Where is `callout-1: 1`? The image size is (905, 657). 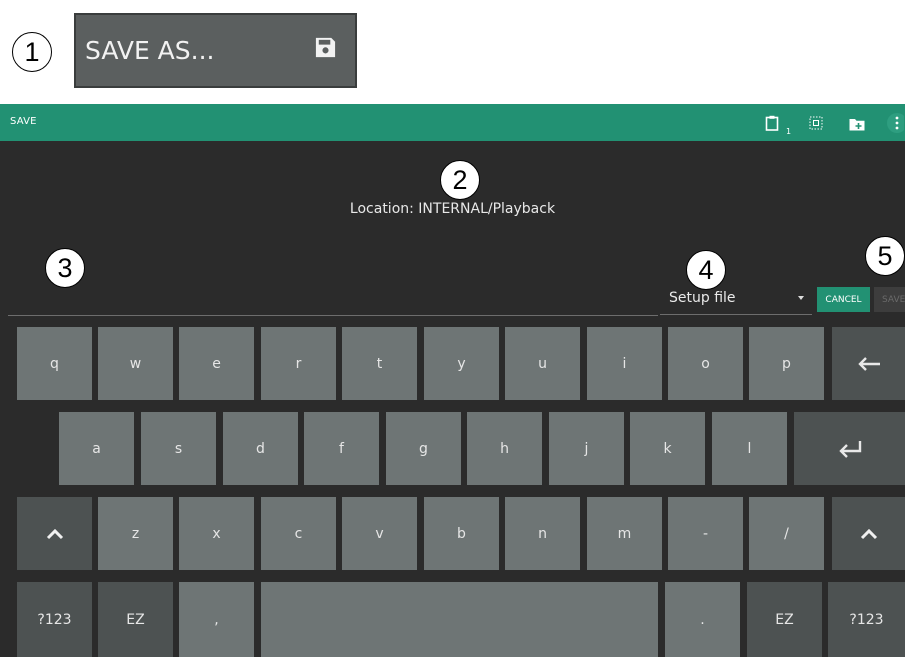
callout-1: 1 is located at coordinates (32, 52).